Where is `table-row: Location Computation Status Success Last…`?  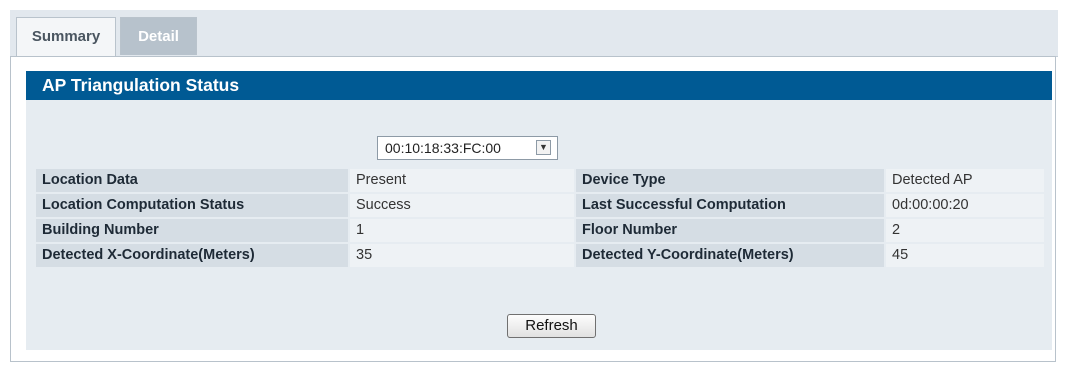 table-row: Location Computation Status Success Last… is located at coordinates (540, 205).